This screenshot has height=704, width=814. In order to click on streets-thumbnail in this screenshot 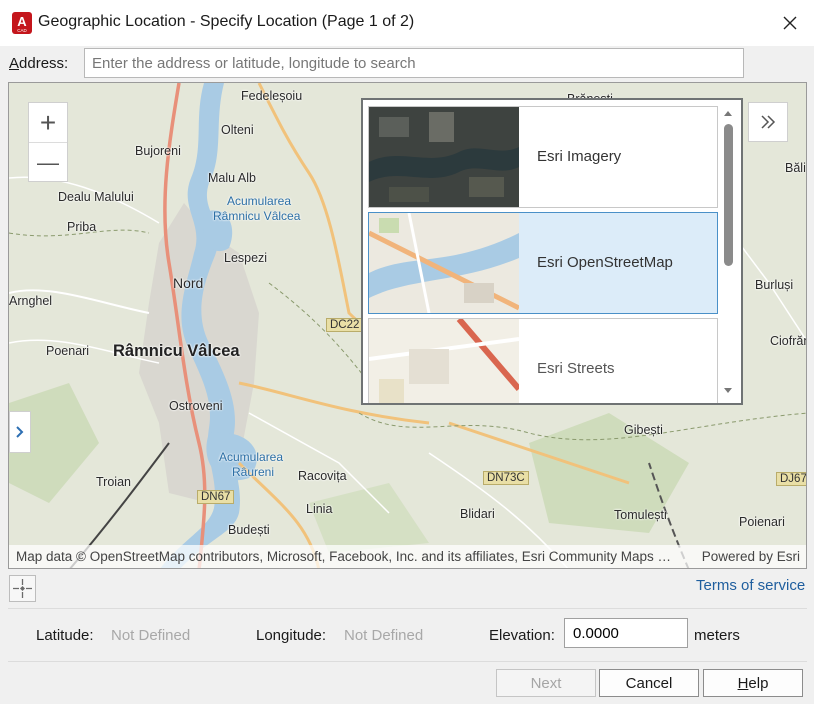, I will do `click(444, 361)`.